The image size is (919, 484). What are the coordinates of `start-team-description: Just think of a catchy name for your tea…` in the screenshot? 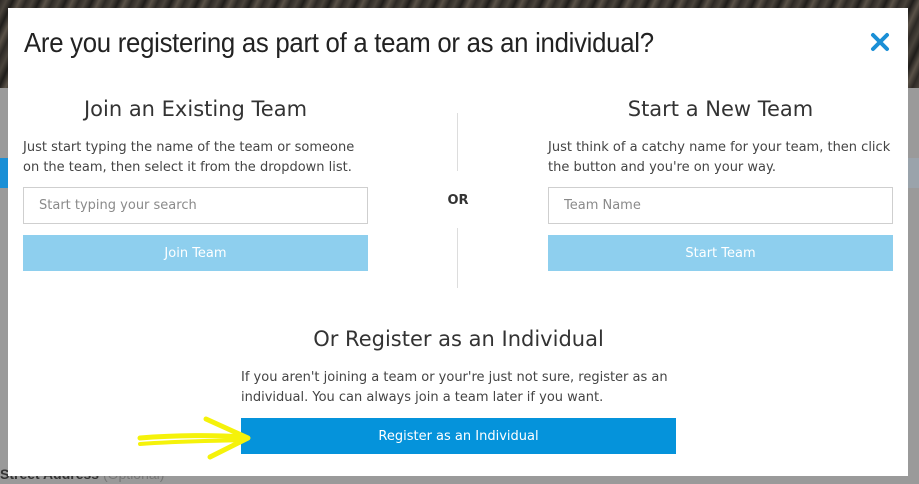 It's located at (719, 157).